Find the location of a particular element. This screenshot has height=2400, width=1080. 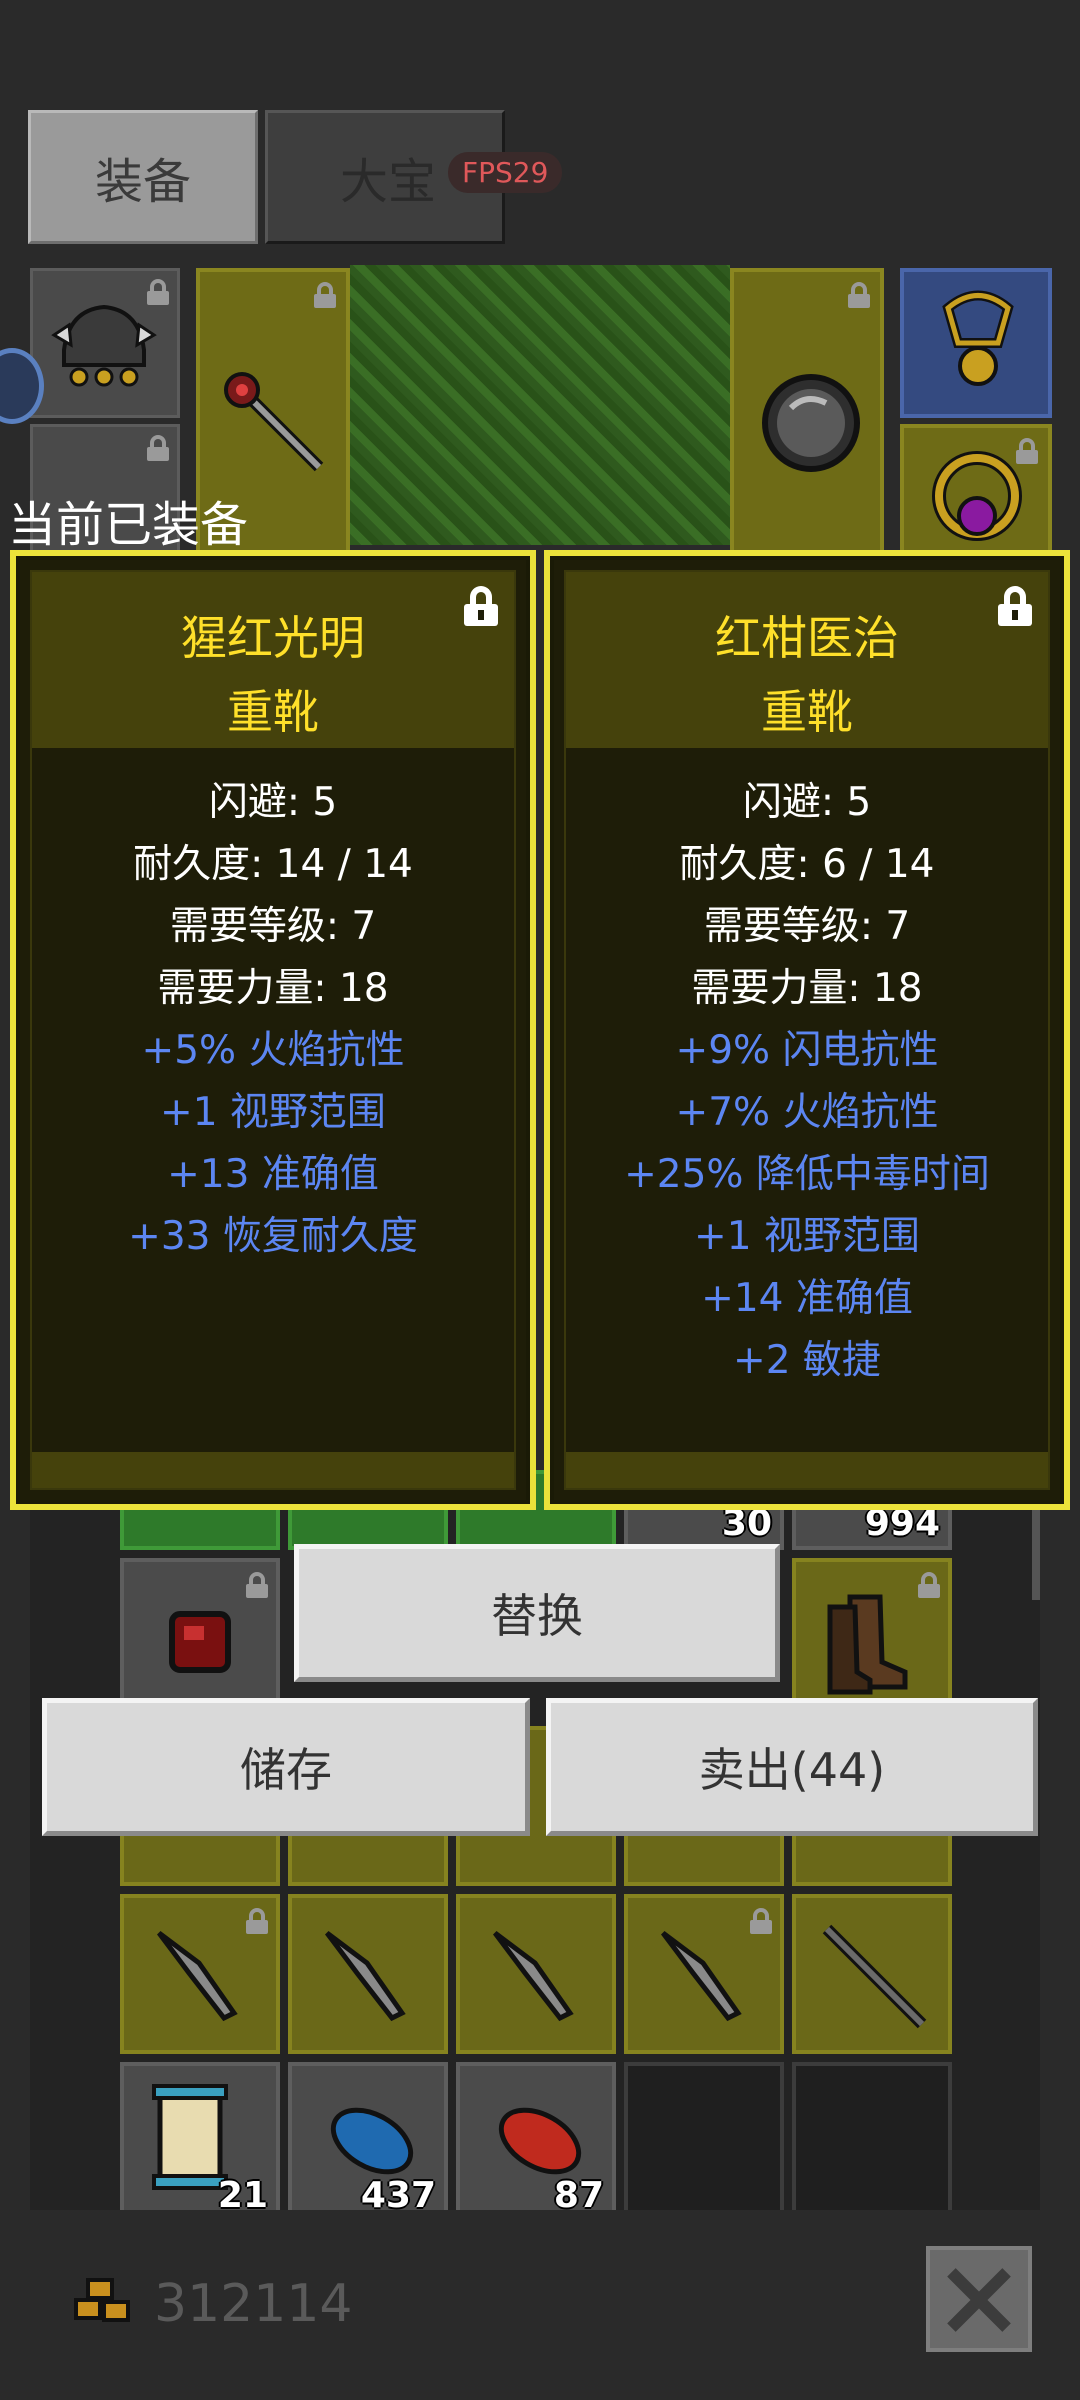

bonus-line: +25% 降低中毒时间 is located at coordinates (807, 1174).